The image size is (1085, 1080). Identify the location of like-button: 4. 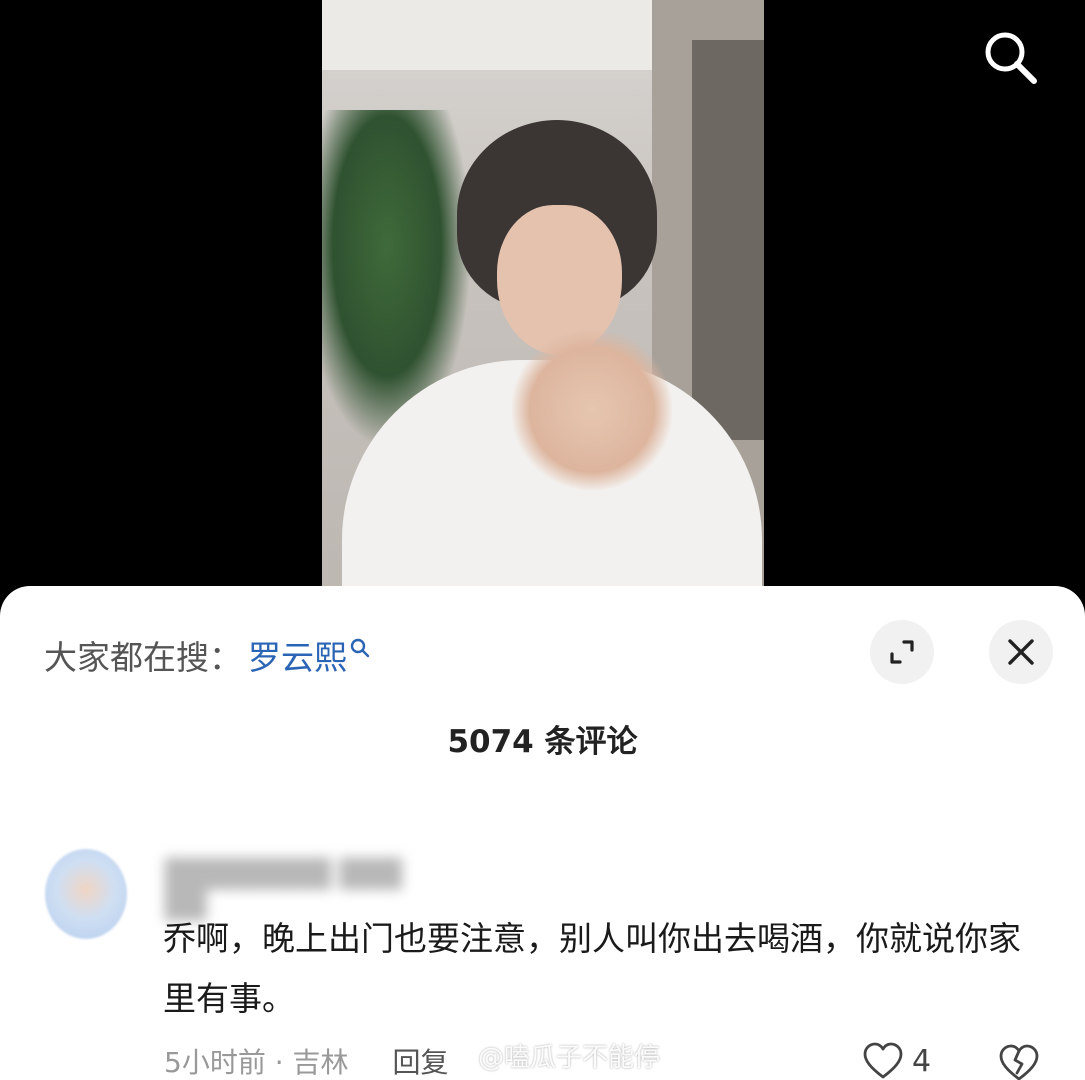
(896, 1060).